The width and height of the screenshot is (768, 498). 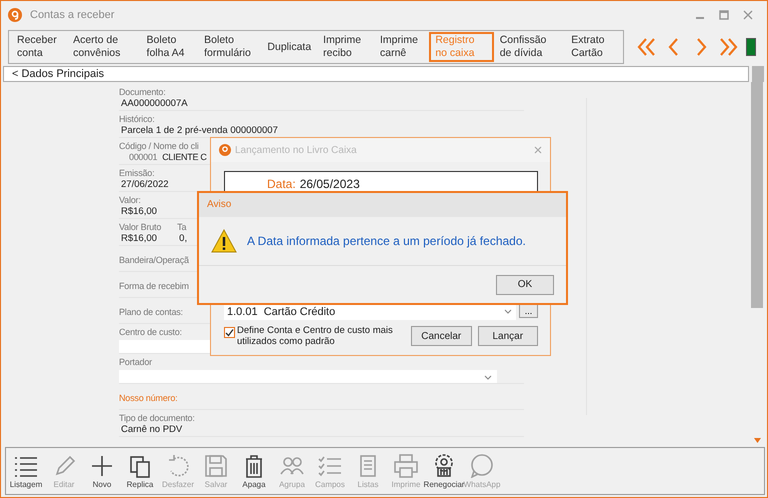 I want to click on dialog-button: Cancelar, so click(x=441, y=336).